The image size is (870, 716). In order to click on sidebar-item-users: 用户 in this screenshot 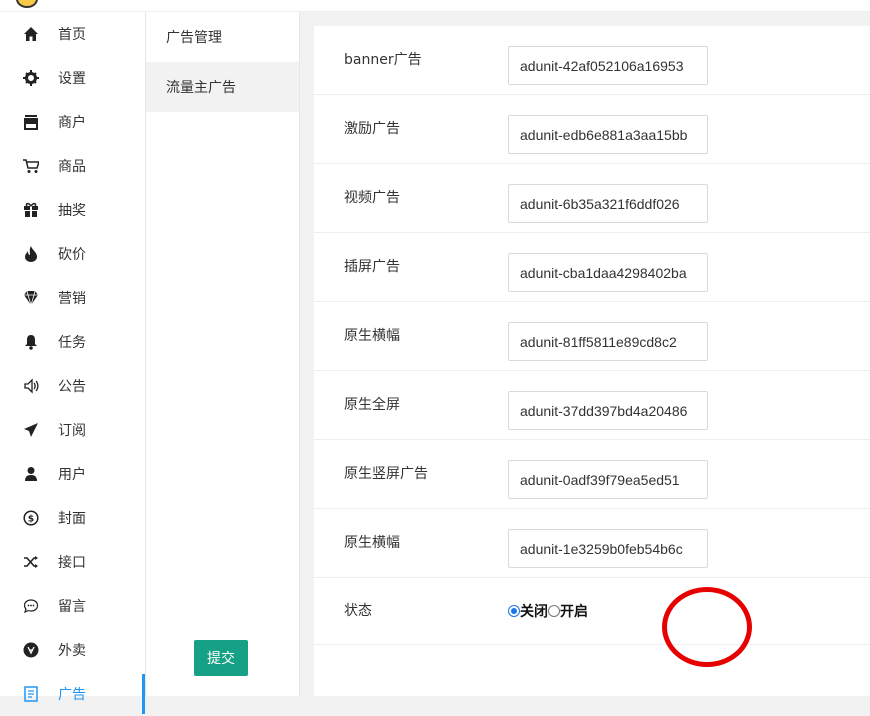, I will do `click(72, 474)`.